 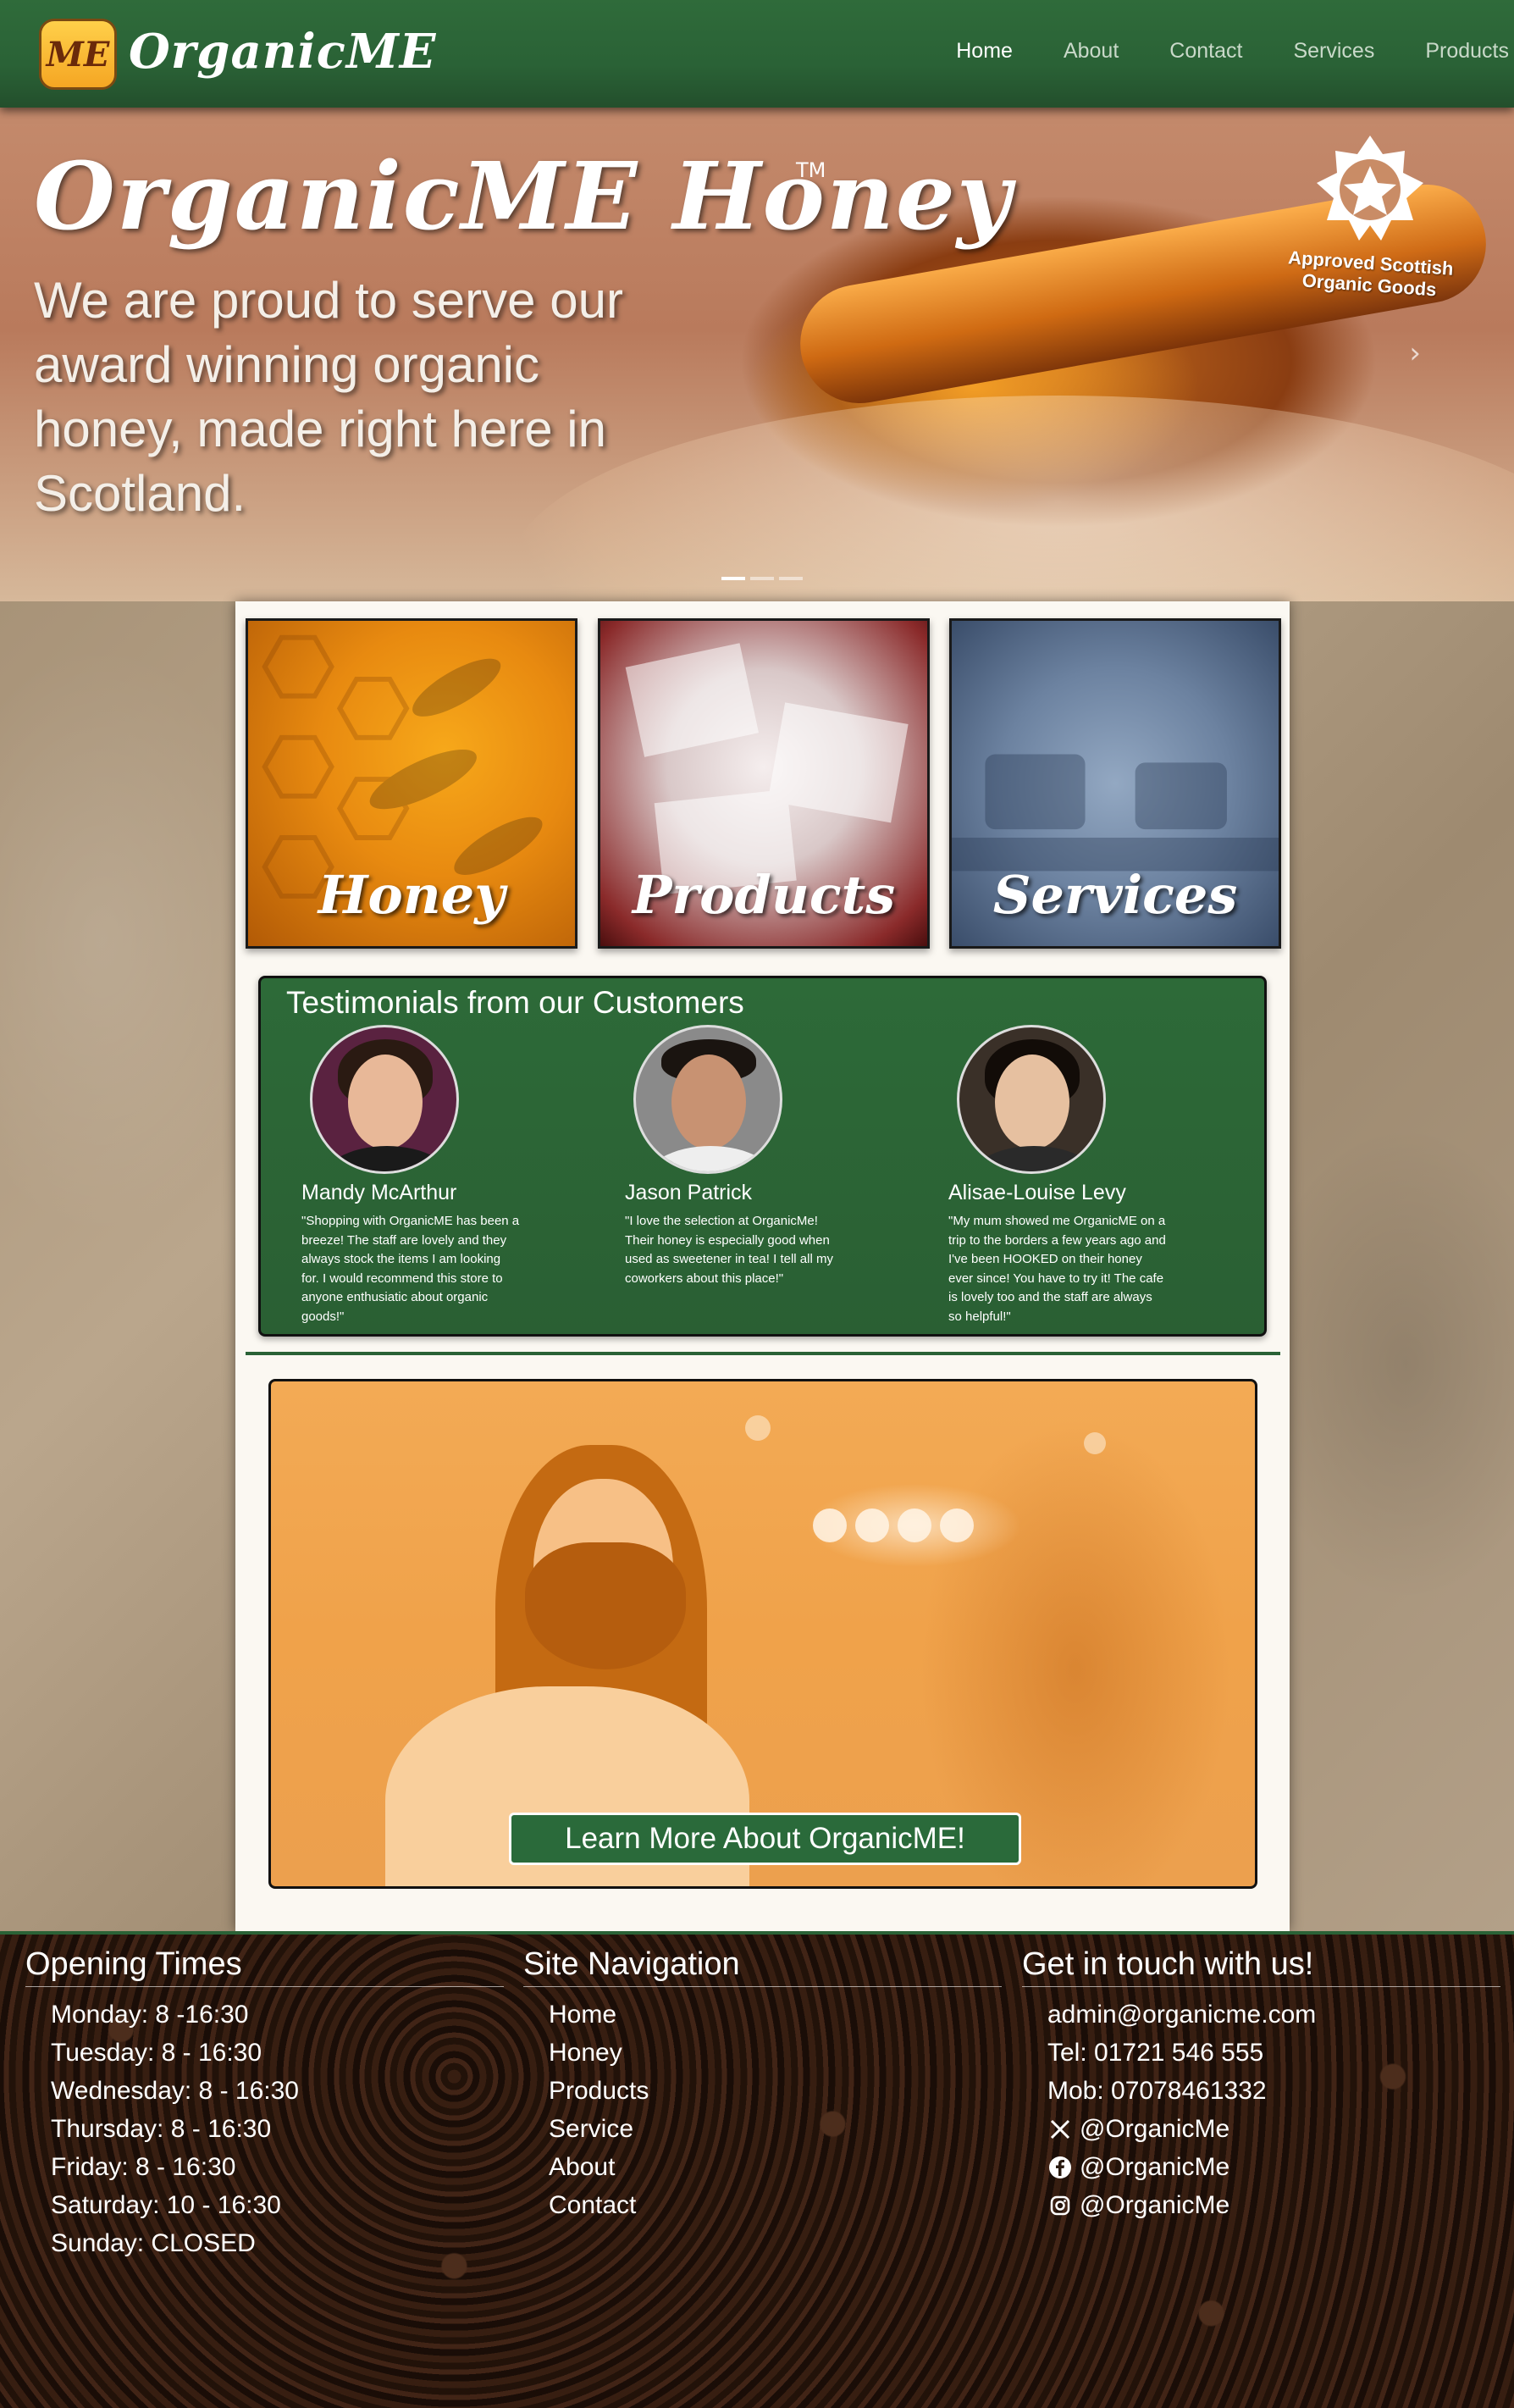 I want to click on footer-link-honey: Honey, so click(x=775, y=2053).